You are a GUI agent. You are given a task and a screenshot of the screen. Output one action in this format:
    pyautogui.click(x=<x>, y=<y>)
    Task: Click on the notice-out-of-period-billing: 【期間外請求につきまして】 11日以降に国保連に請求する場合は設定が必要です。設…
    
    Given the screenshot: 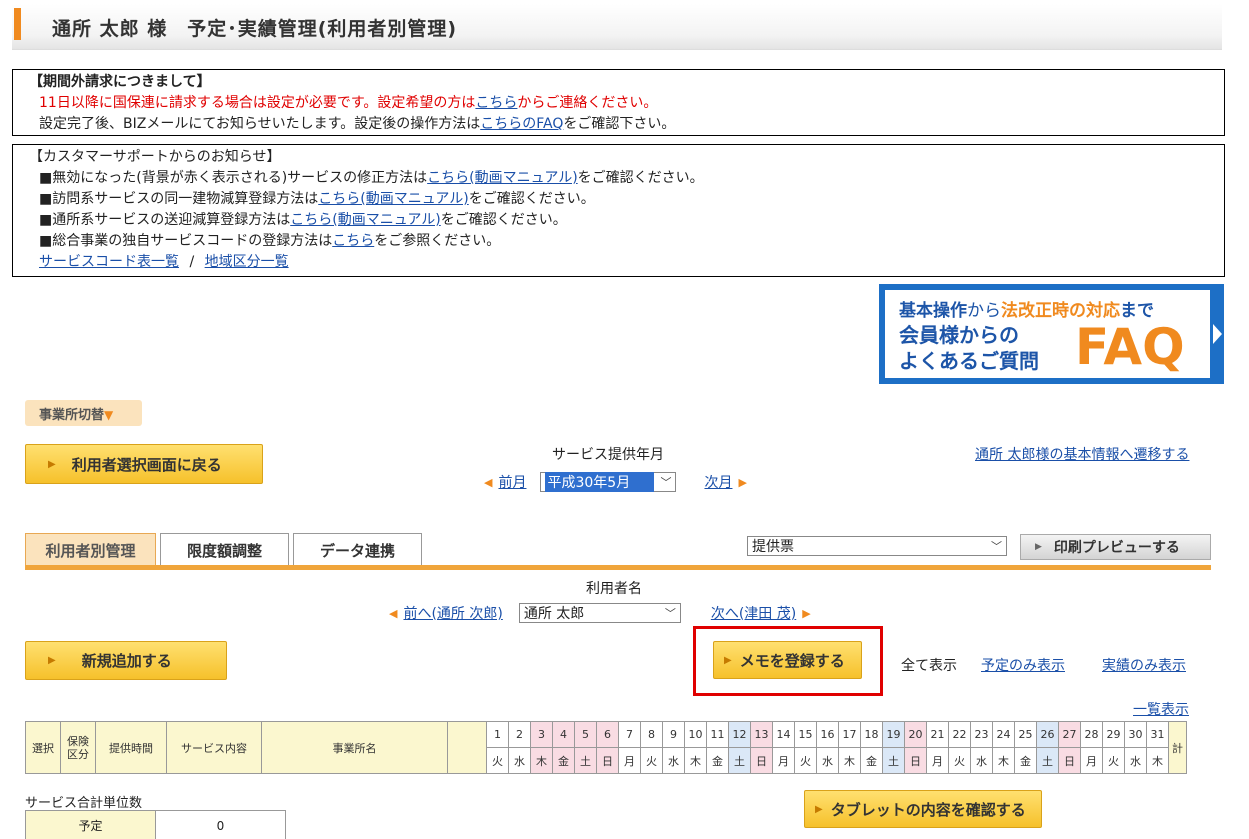 What is the action you would take?
    pyautogui.click(x=618, y=102)
    